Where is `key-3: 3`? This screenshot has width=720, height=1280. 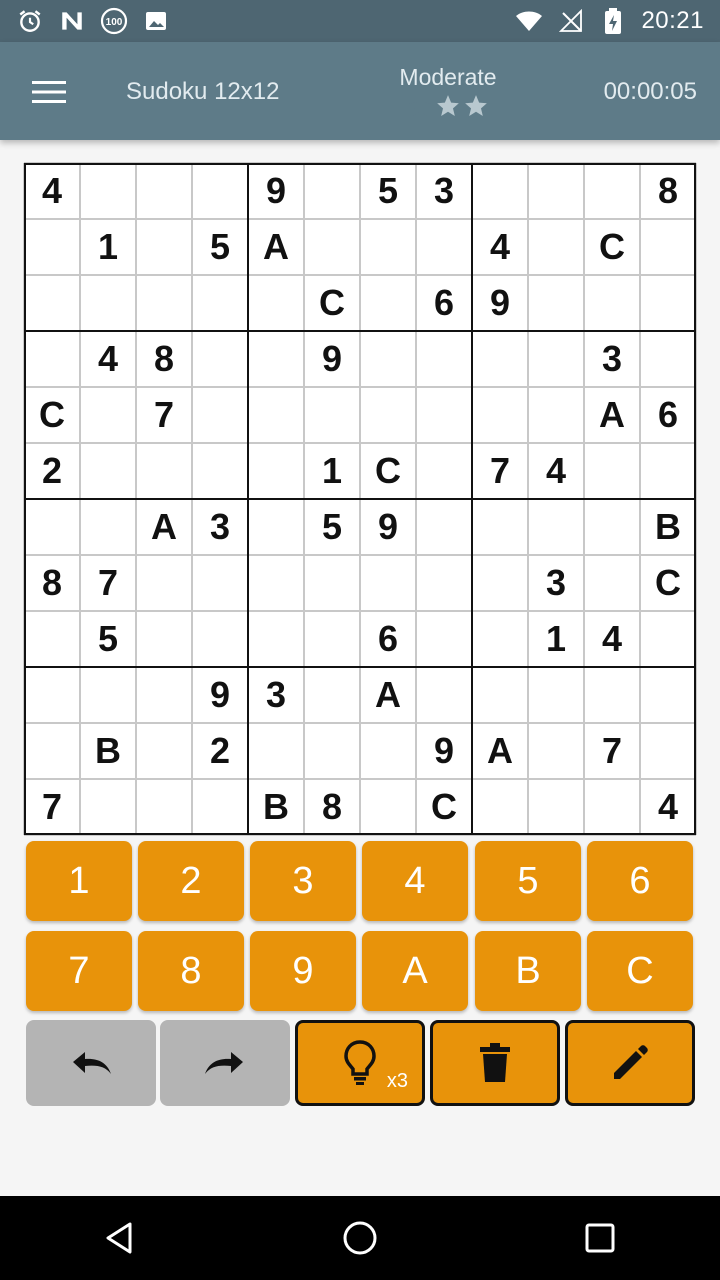
key-3: 3 is located at coordinates (303, 881).